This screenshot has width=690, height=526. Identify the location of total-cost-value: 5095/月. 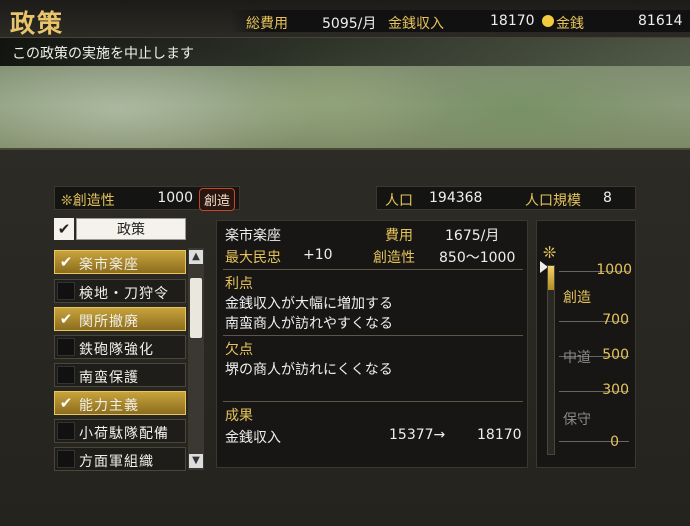
(349, 24).